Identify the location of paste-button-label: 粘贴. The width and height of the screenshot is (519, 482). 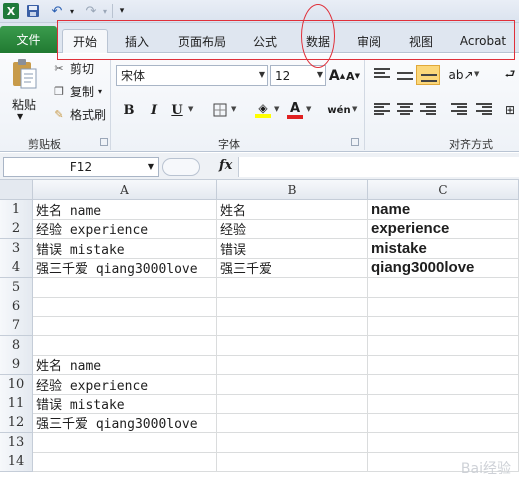
(24, 104).